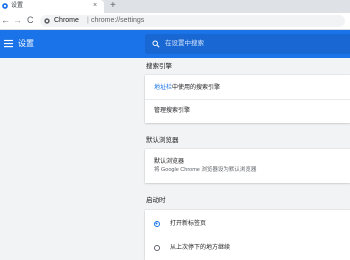 The image size is (350, 260). What do you see at coordinates (162, 140) in the screenshot?
I see `section-title-default-browser: 默认浏览器` at bounding box center [162, 140].